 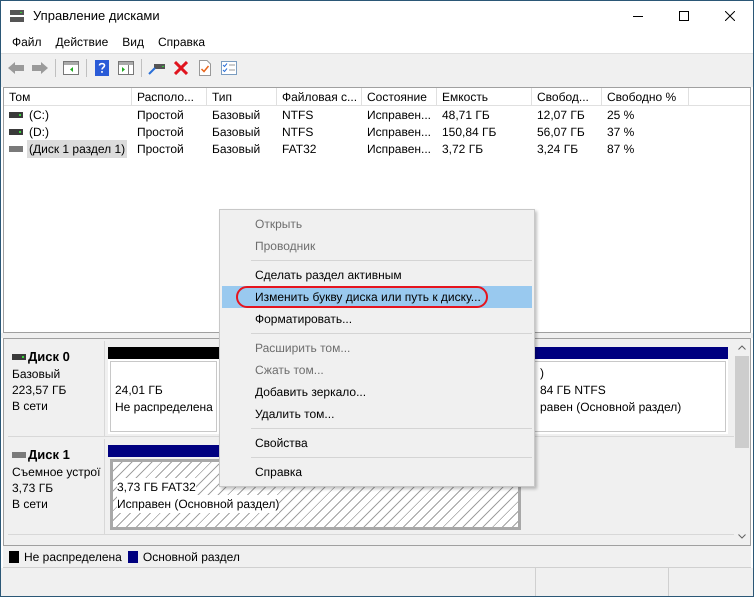 I want to click on menu-item: Действие, so click(x=82, y=42).